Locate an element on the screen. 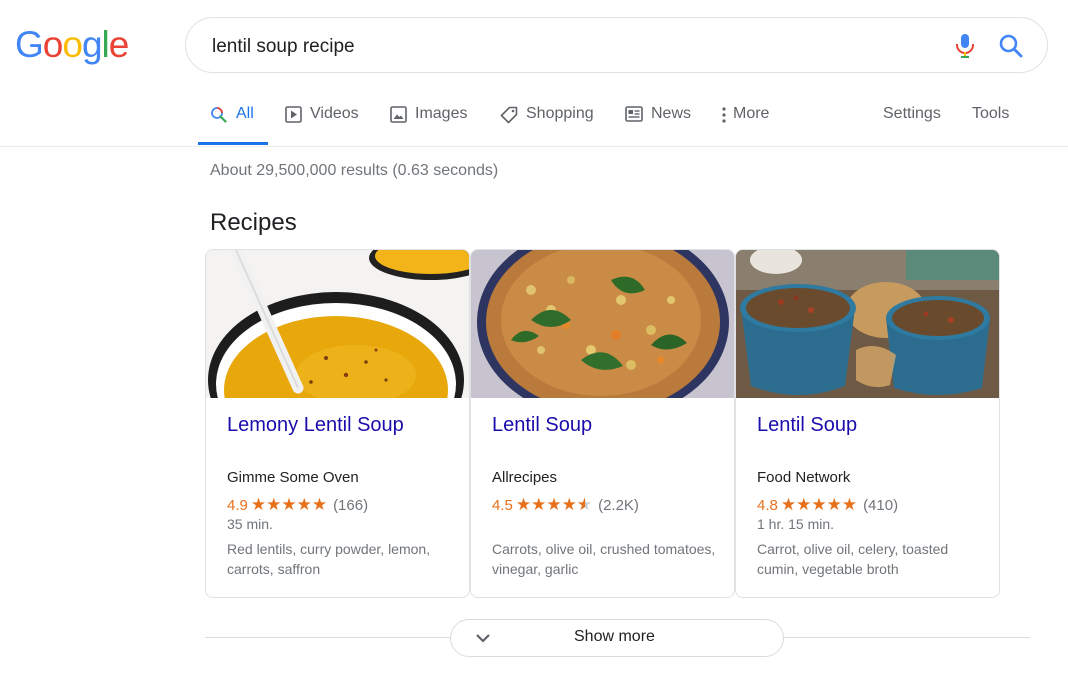 The width and height of the screenshot is (1068, 678). tab-videos: Videos is located at coordinates (322, 125).